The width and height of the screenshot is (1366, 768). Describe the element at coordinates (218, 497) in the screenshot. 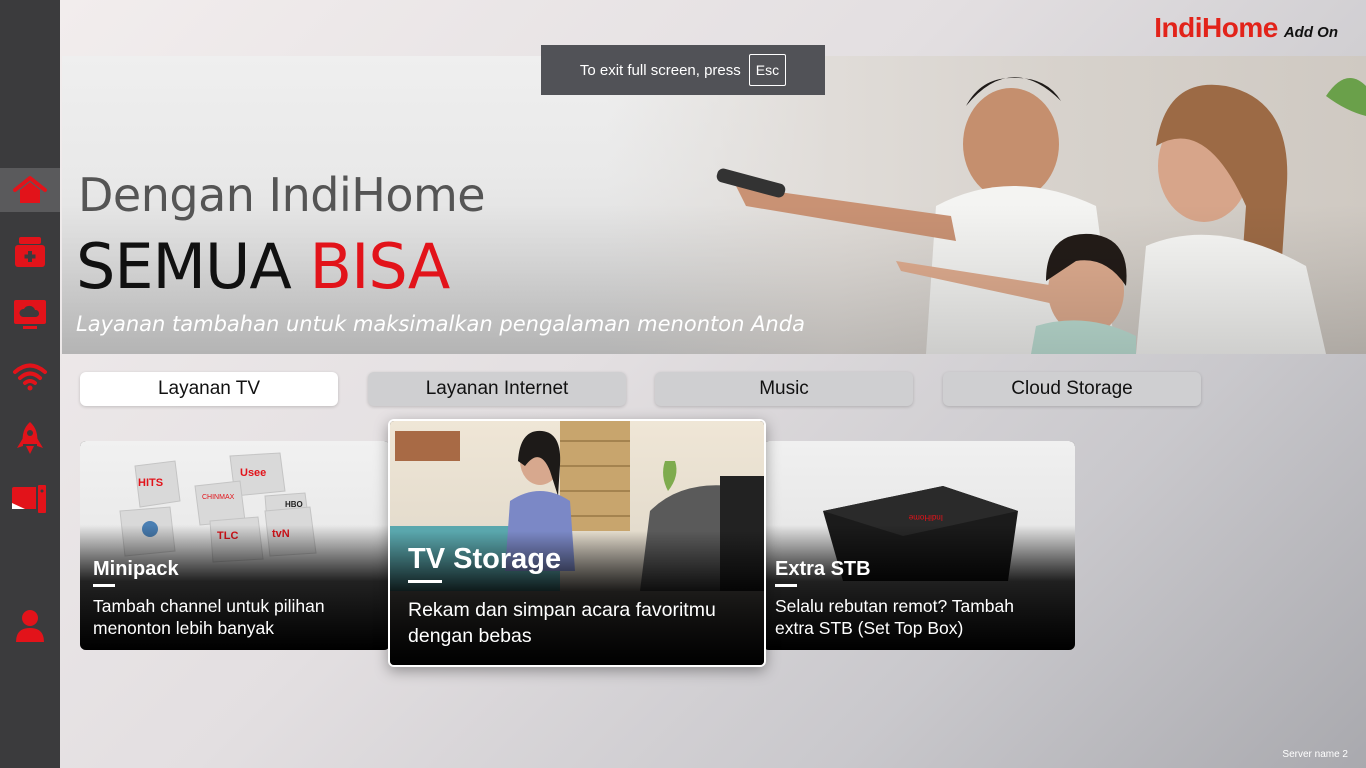

I see `svg-text: CHINMAX` at that location.